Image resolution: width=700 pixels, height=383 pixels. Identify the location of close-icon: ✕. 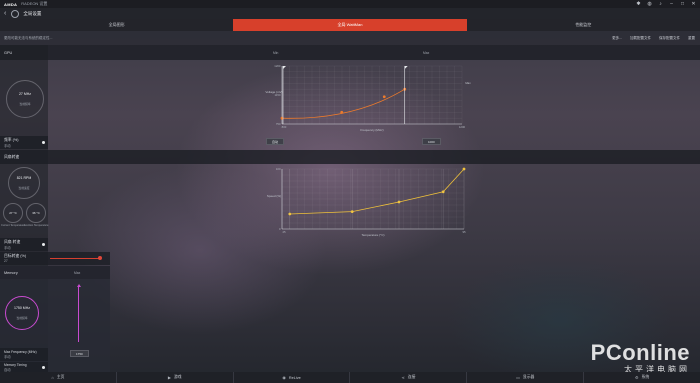
(693, 4).